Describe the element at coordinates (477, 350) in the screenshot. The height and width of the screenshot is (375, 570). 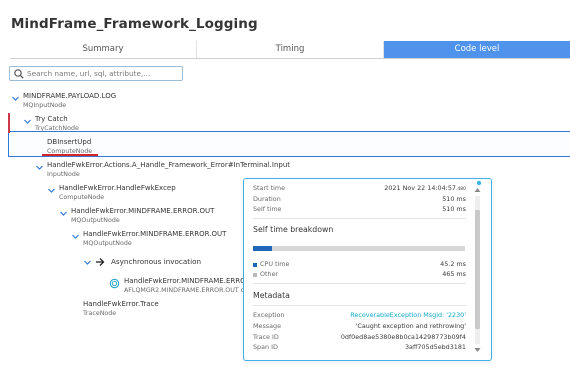
I see `scroll-down-icon` at that location.